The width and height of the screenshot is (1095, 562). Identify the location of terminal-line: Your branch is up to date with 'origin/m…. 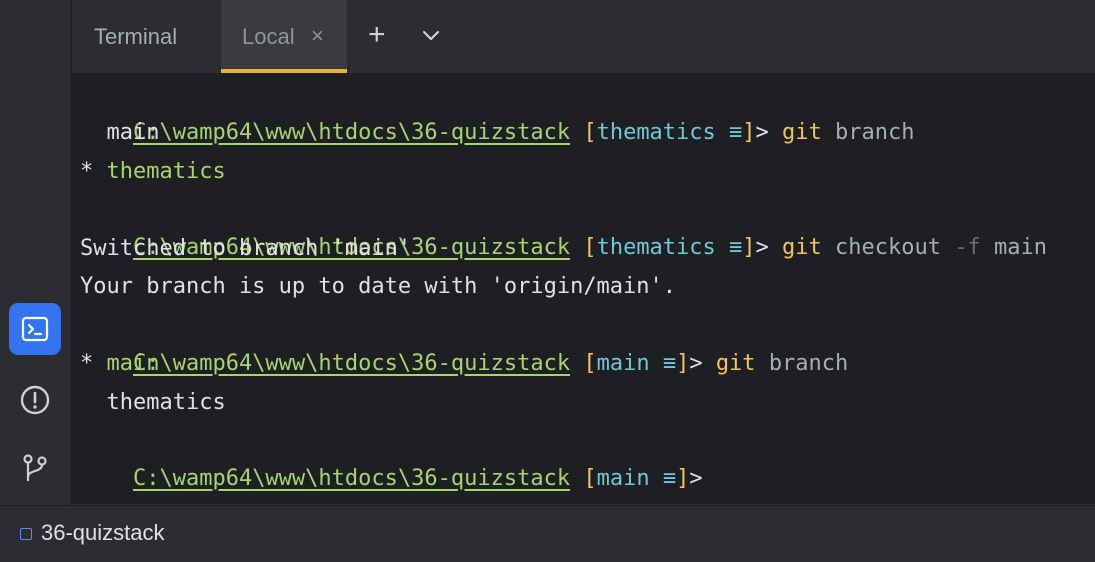
(378, 286).